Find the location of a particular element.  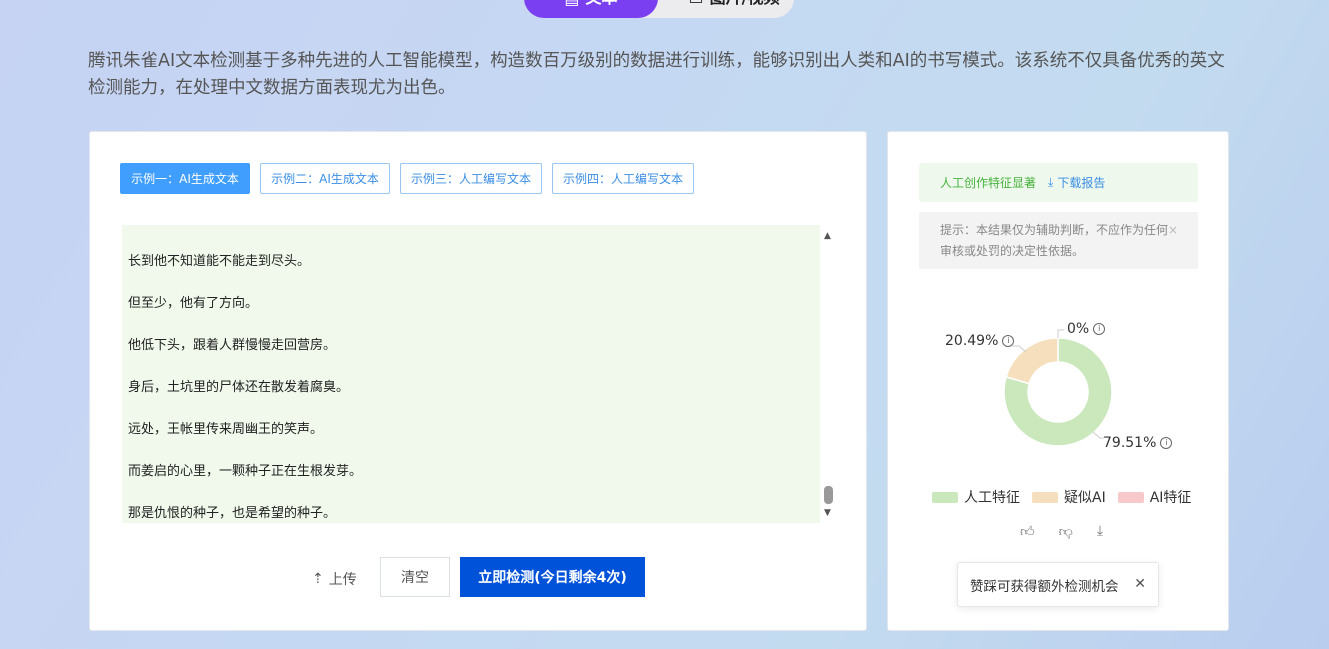

upload-label: 上传 is located at coordinates (342, 580).